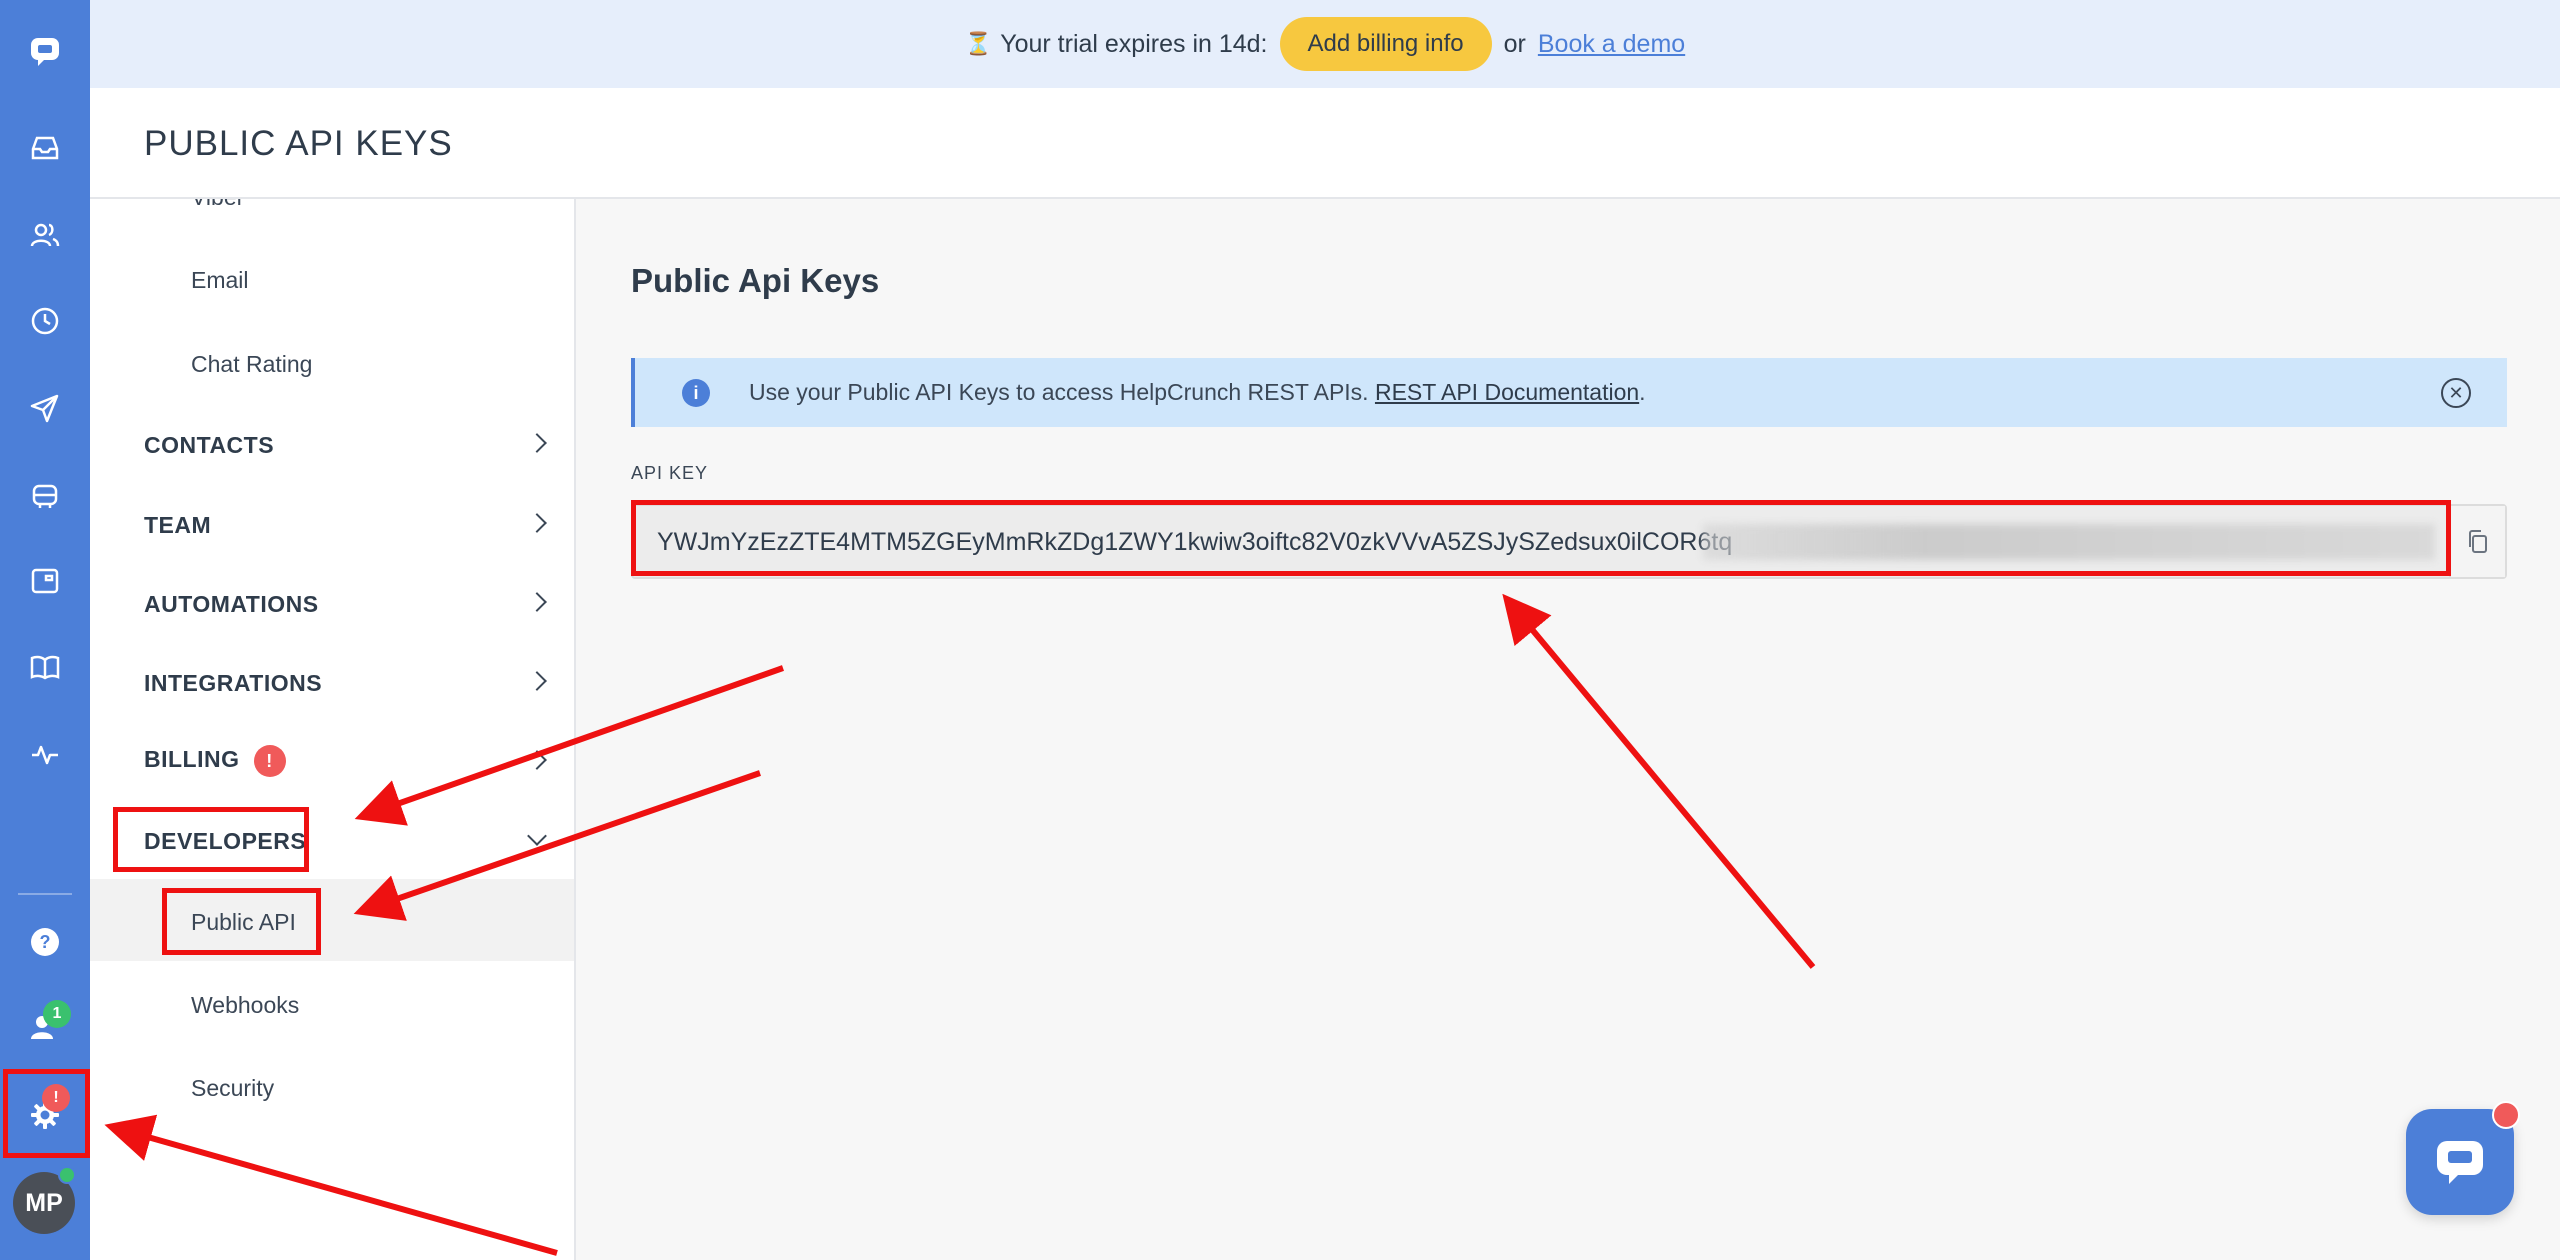  I want to click on add-billing-button: Add billing info, so click(1385, 44).